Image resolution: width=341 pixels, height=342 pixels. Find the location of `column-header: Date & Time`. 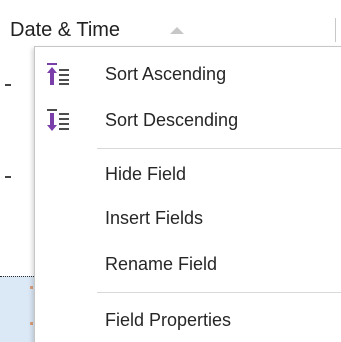

column-header: Date & Time is located at coordinates (170, 23).